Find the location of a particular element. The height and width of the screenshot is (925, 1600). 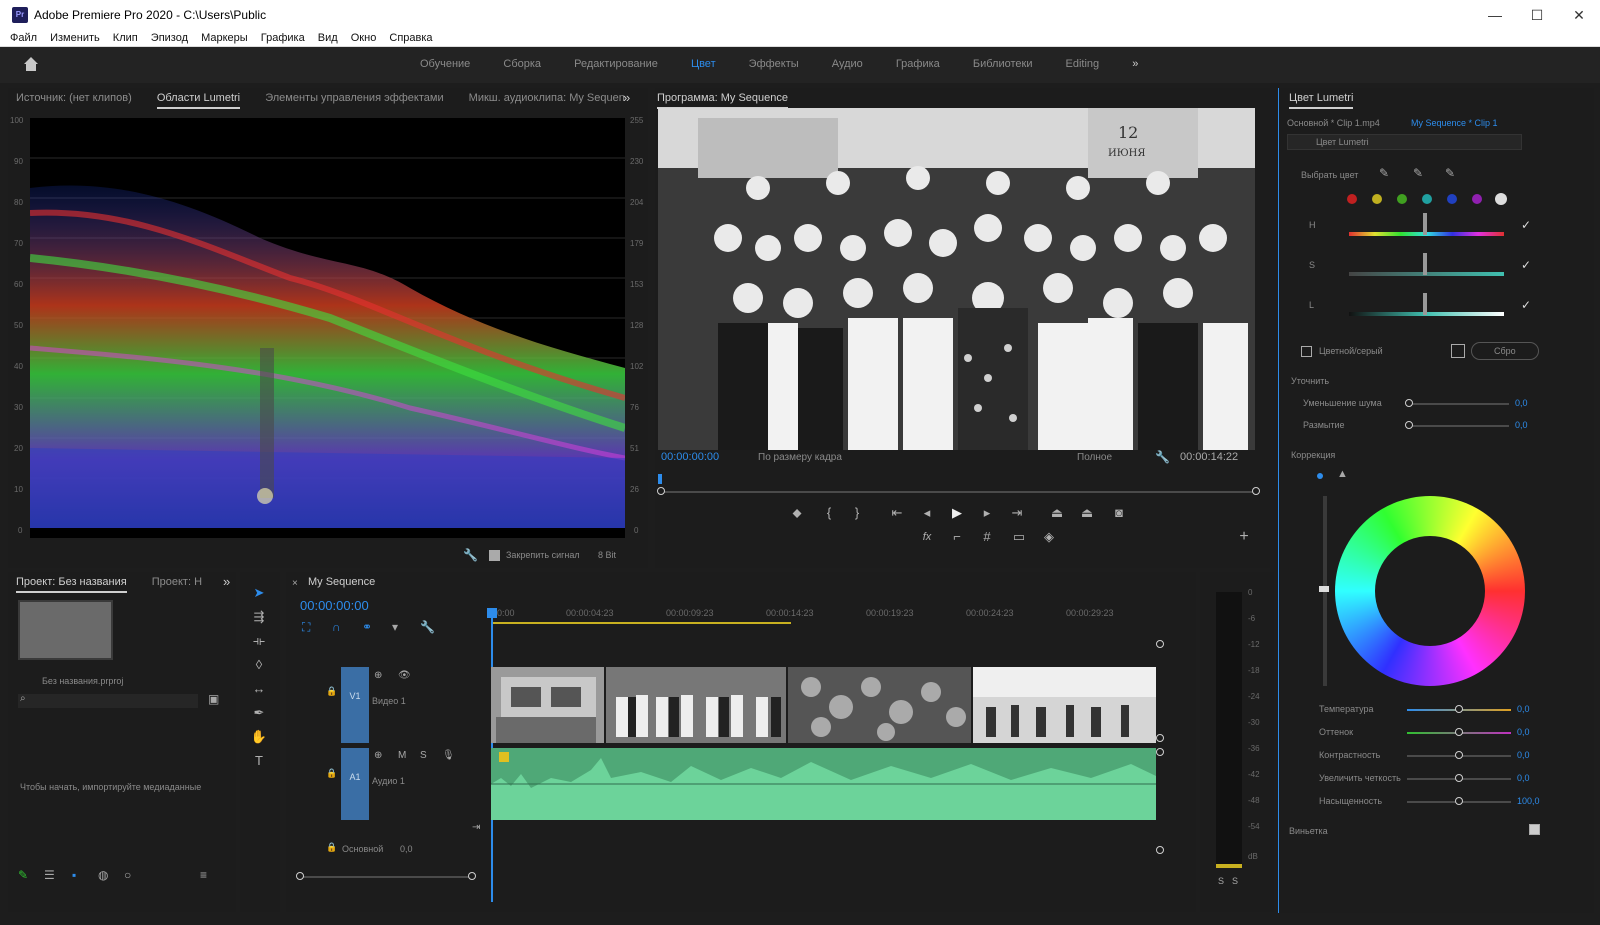

timeline-settings-icon: 🔧 is located at coordinates (427, 627).